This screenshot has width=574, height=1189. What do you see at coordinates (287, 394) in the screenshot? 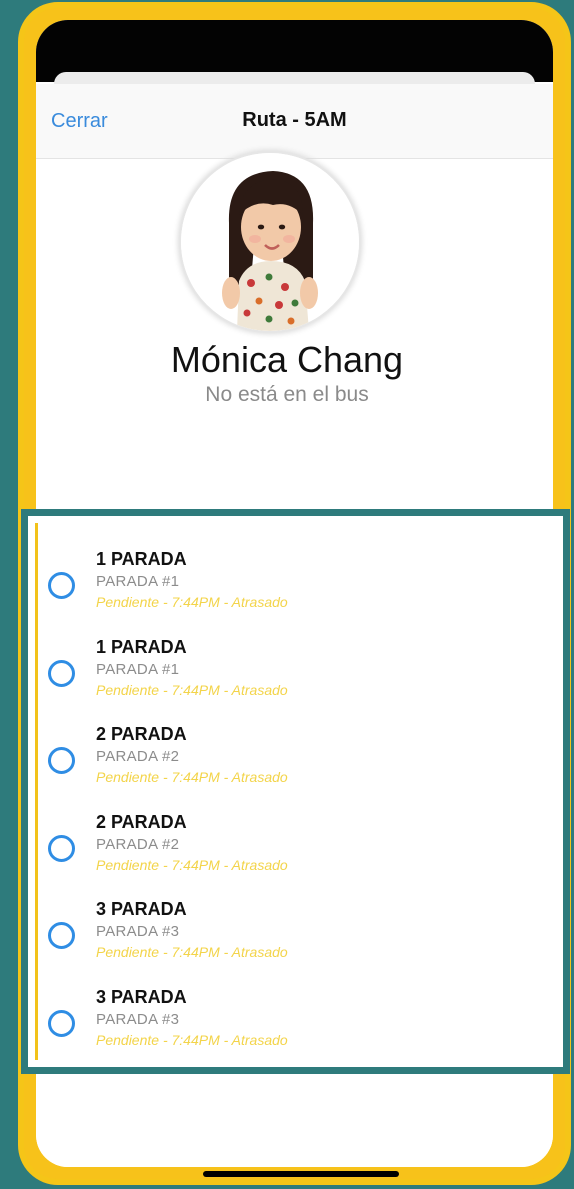
I see `student-status: No está en el bus` at bounding box center [287, 394].